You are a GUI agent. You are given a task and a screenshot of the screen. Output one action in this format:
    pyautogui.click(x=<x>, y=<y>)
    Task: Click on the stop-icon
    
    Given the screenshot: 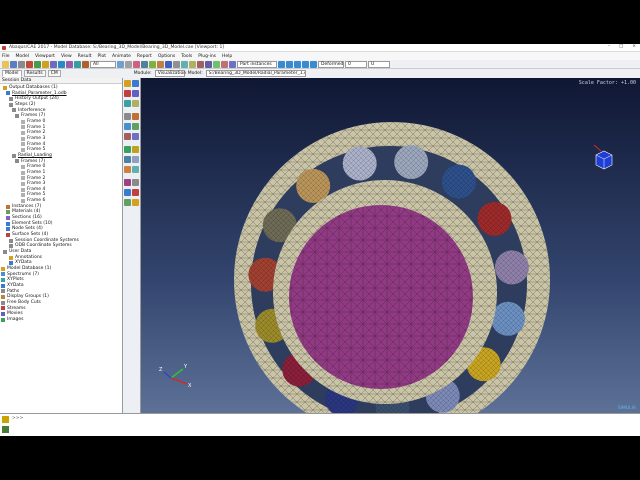 What is the action you would take?
    pyautogui.click(x=313, y=64)
    